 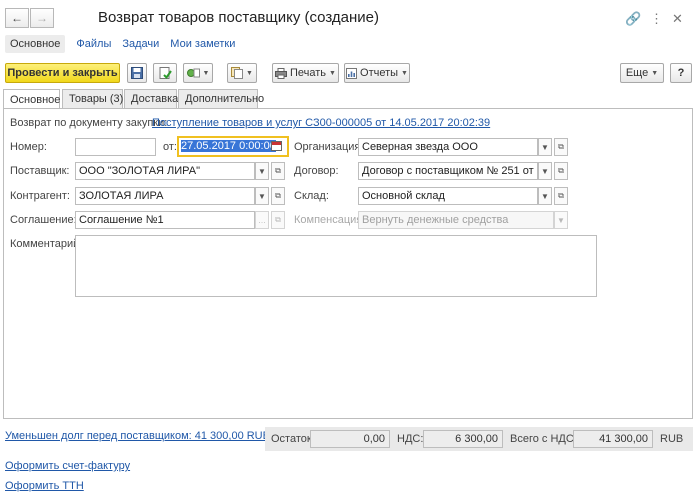 I want to click on arrow-left-icon: ←, so click(x=17, y=18).